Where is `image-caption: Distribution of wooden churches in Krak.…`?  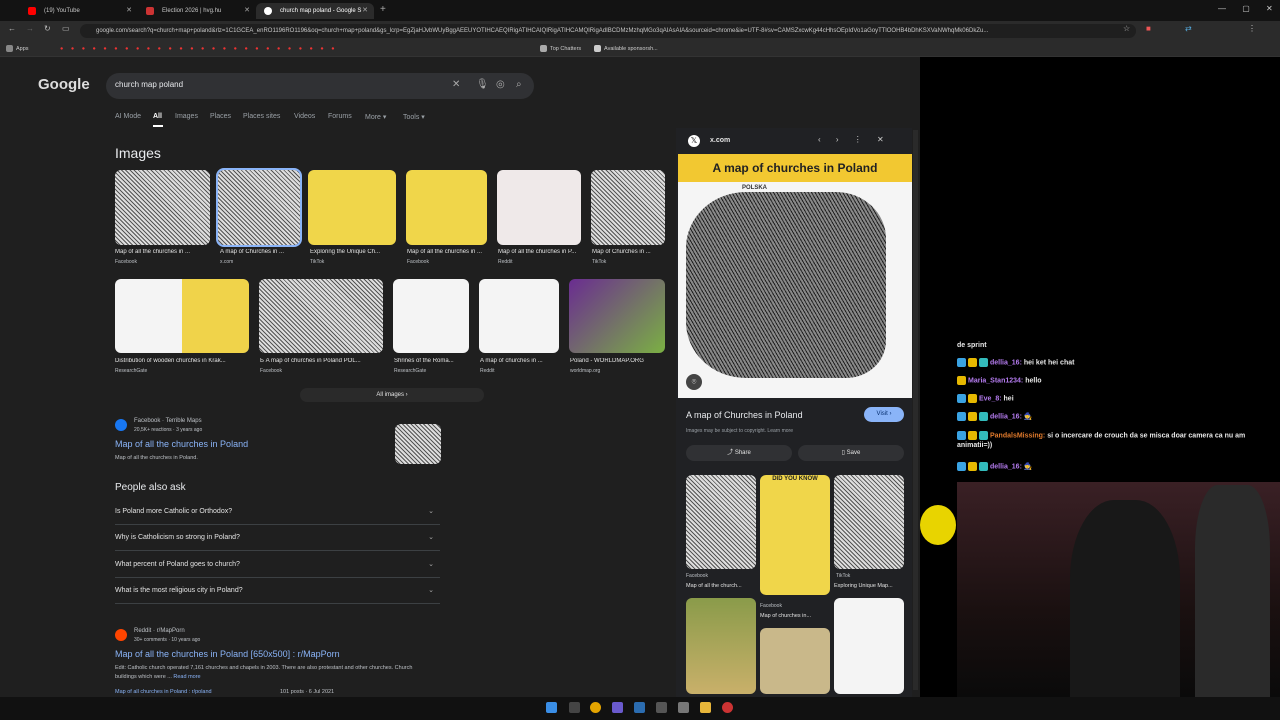 image-caption: Distribution of wooden churches in Krak.… is located at coordinates (182, 361).